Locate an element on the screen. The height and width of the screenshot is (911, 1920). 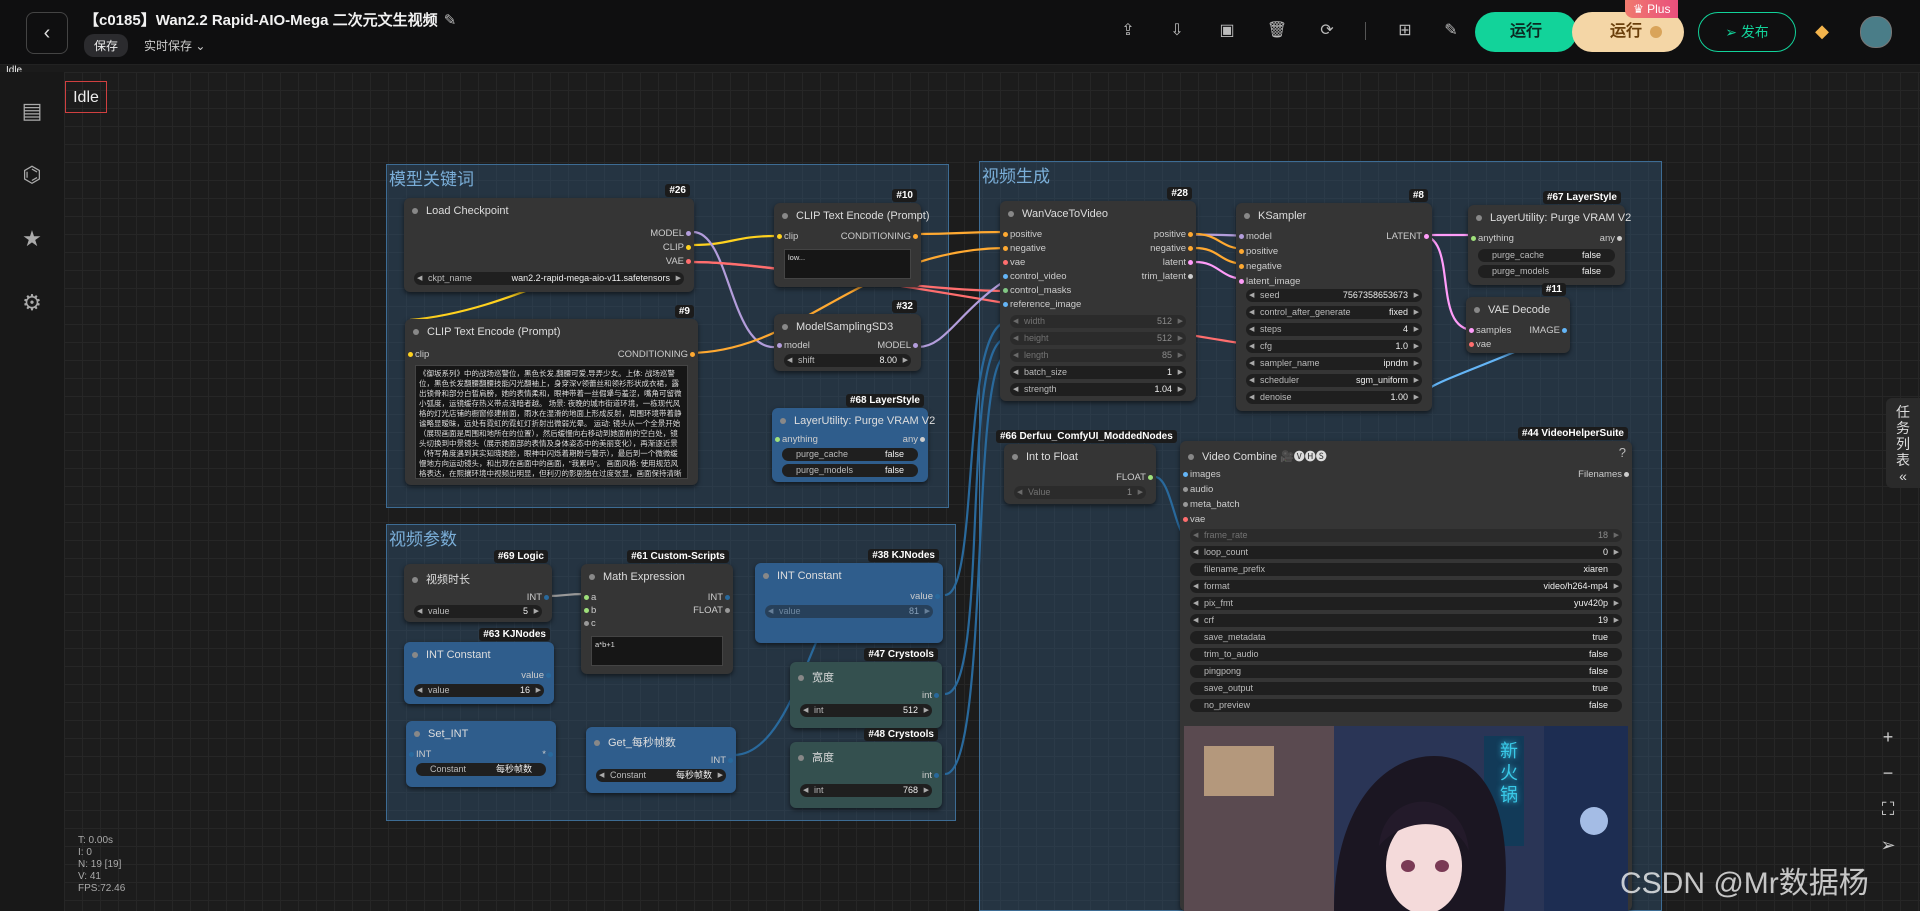
grid-icon: ⊞ is located at coordinates (1405, 31).